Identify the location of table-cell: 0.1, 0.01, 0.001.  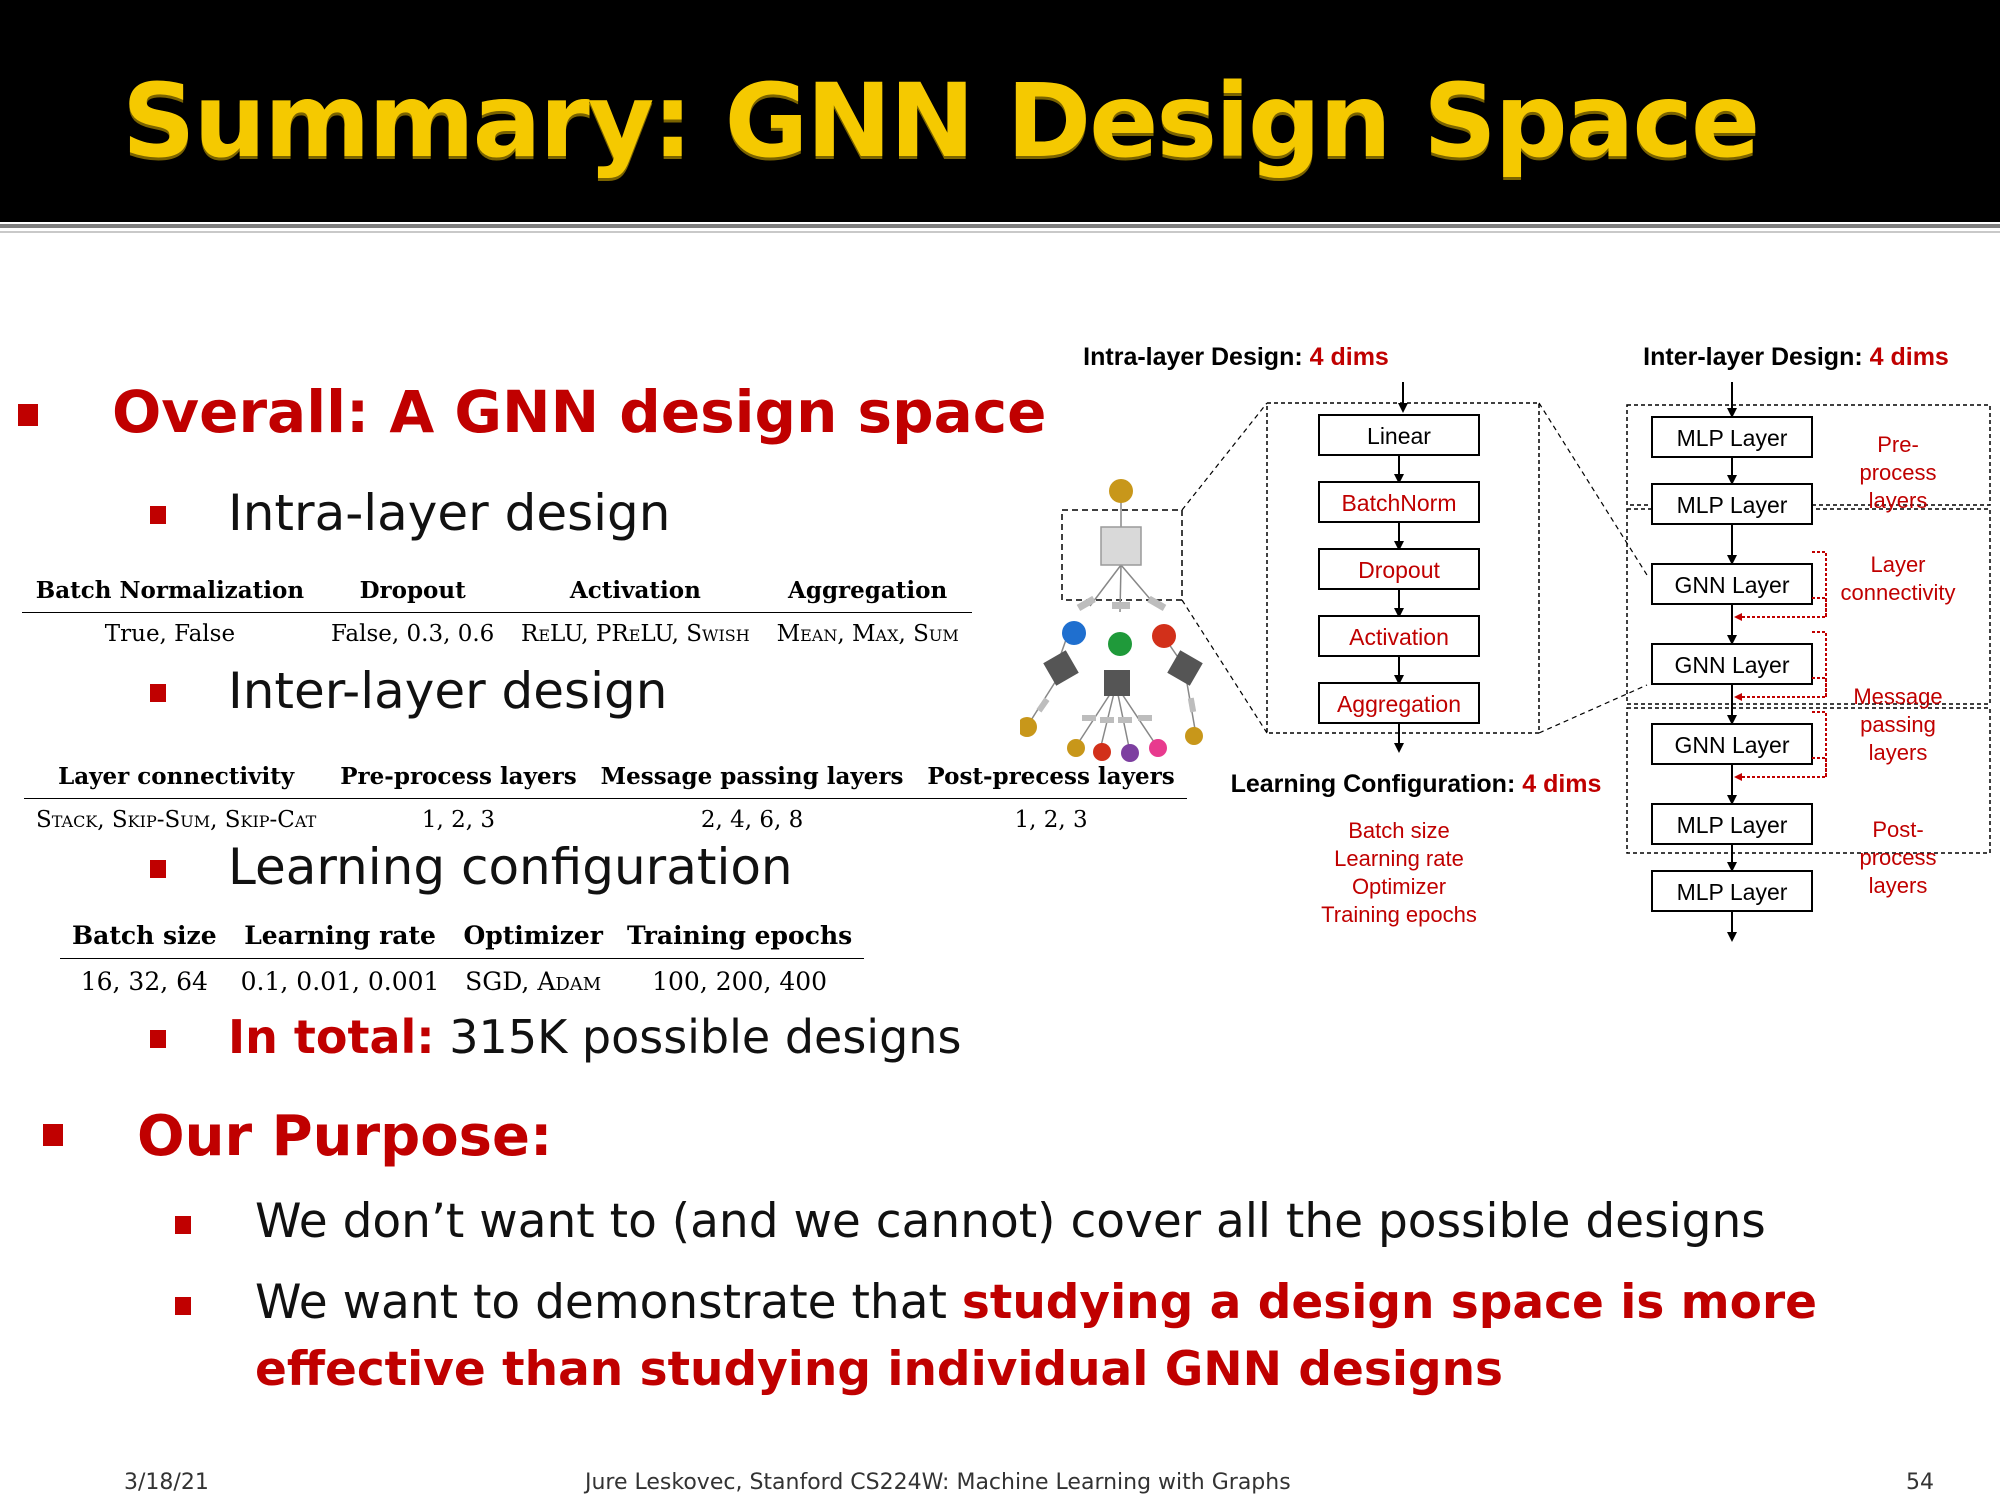
(340, 981).